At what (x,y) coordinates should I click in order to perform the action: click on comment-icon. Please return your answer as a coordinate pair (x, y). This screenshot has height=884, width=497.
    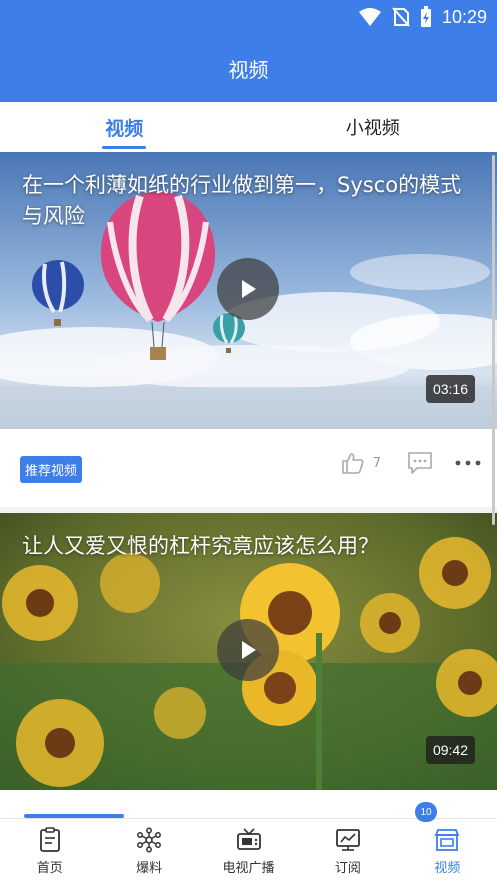
    Looking at the image, I should click on (420, 463).